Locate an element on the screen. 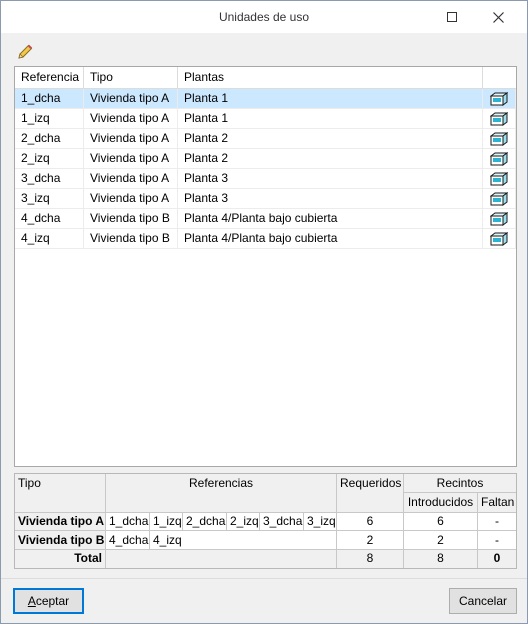  accept-button: Aceptar is located at coordinates (48, 601).